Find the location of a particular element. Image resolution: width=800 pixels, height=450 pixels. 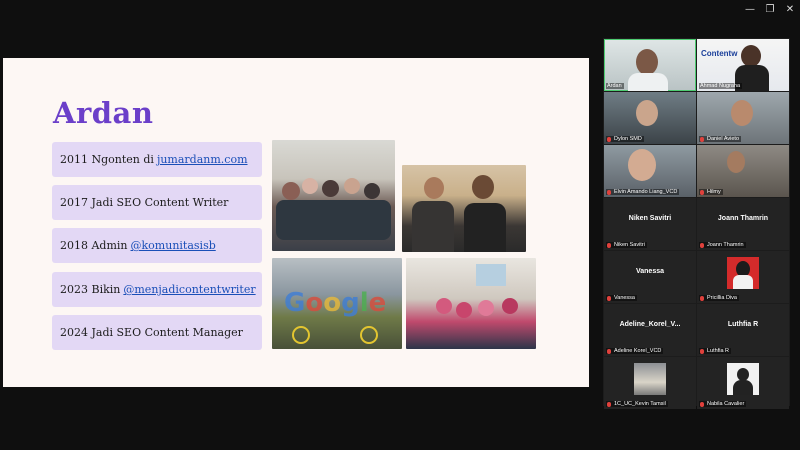

timeline-item-2011: 2011 Ngonten di jumardanm.com is located at coordinates (157, 159).